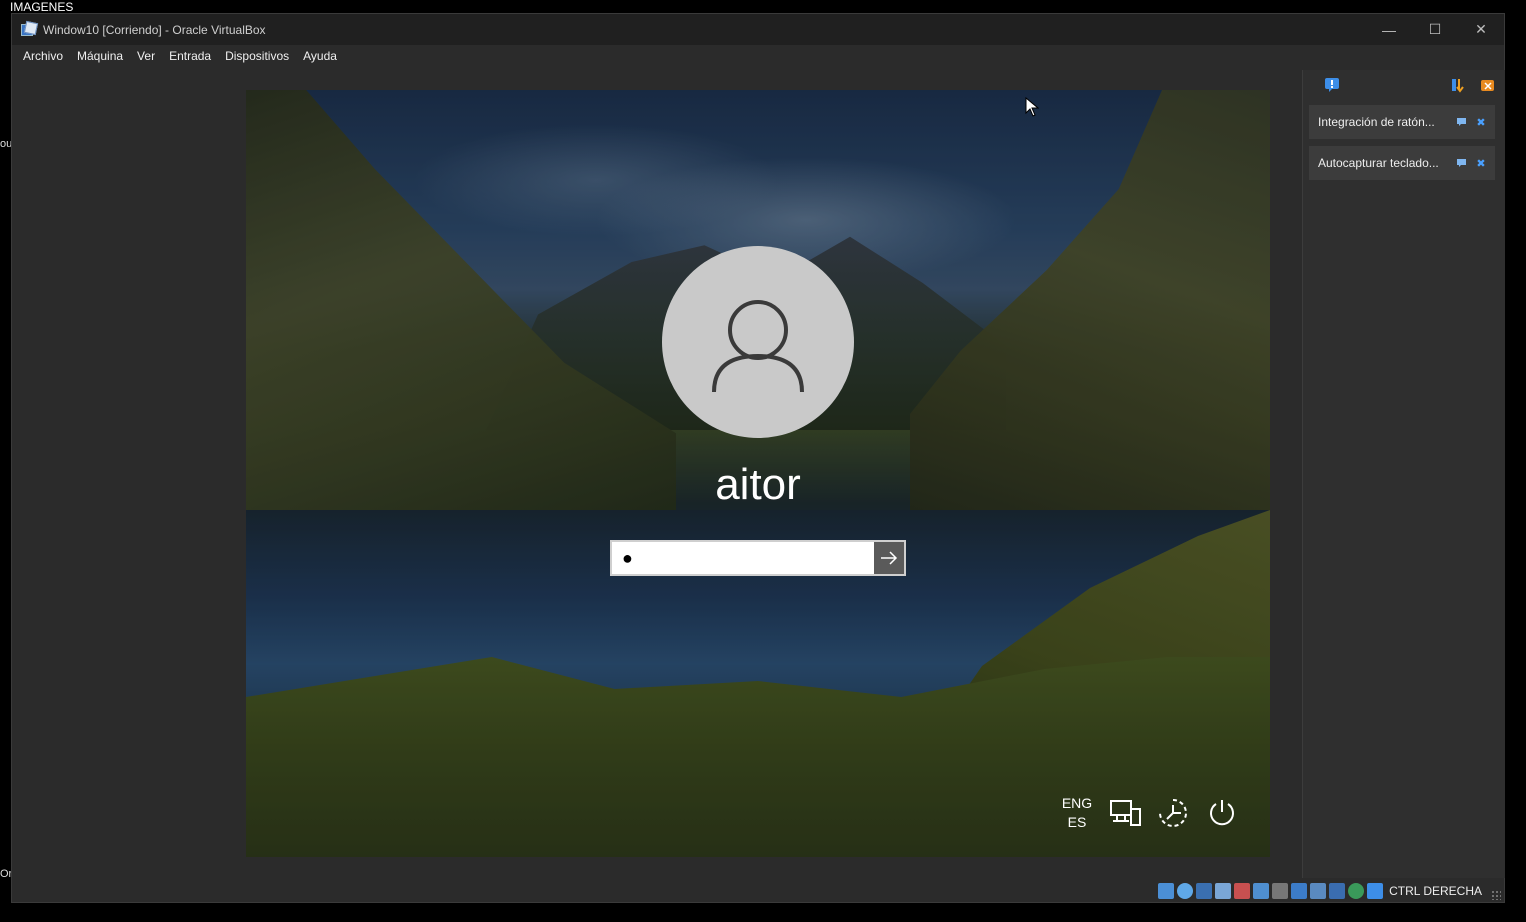 Image resolution: width=1526 pixels, height=922 pixels. What do you see at coordinates (1032, 107) in the screenshot?
I see `mouse-cursor-icon` at bounding box center [1032, 107].